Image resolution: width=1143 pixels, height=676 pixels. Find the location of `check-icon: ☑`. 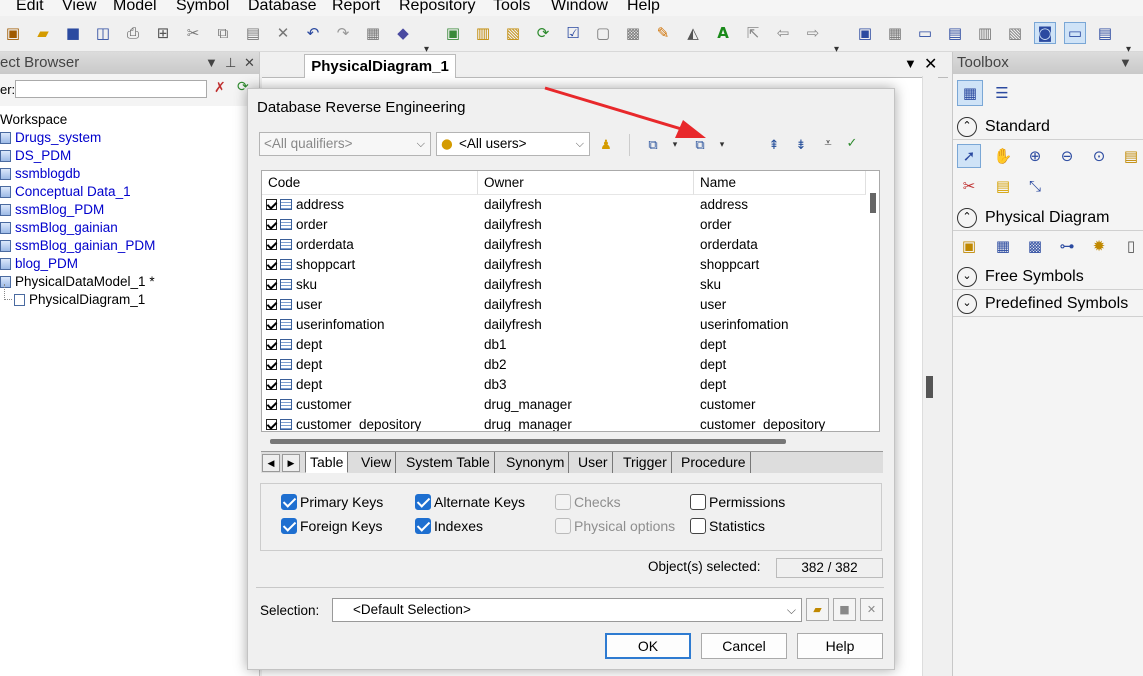

check-icon: ☑ is located at coordinates (573, 33).